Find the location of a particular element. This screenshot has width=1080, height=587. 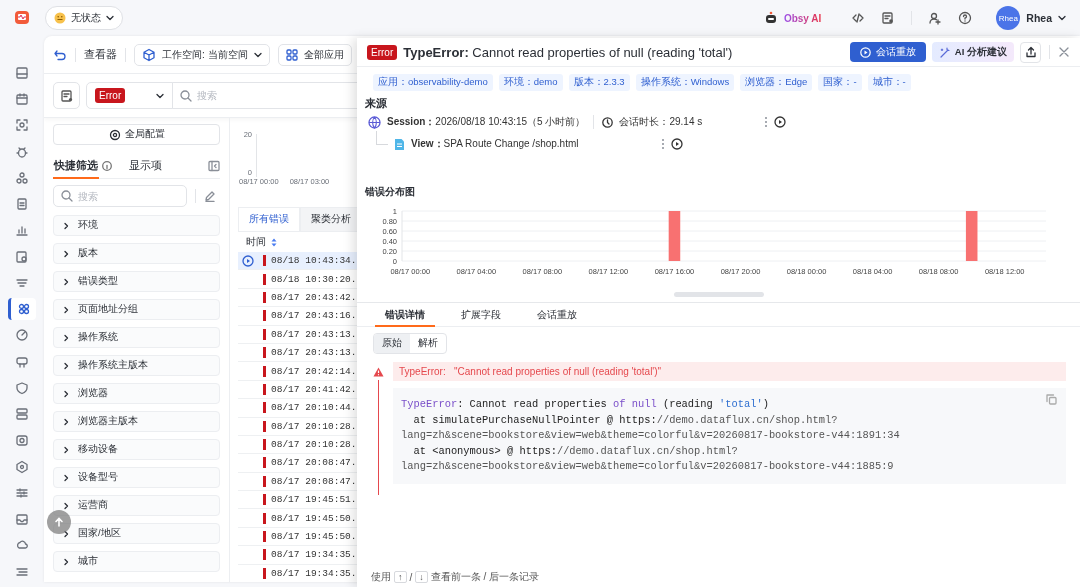

facet-item: 页面地址分组 is located at coordinates (136, 309).